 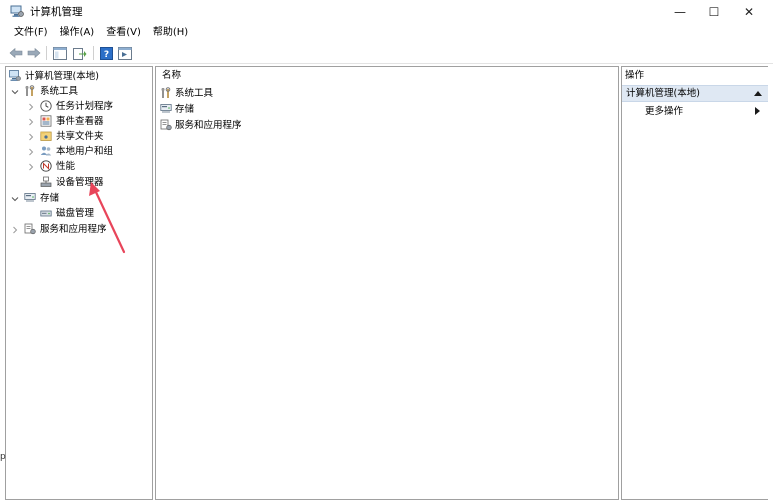 I want to click on maximize-icon: ☐, so click(x=714, y=12).